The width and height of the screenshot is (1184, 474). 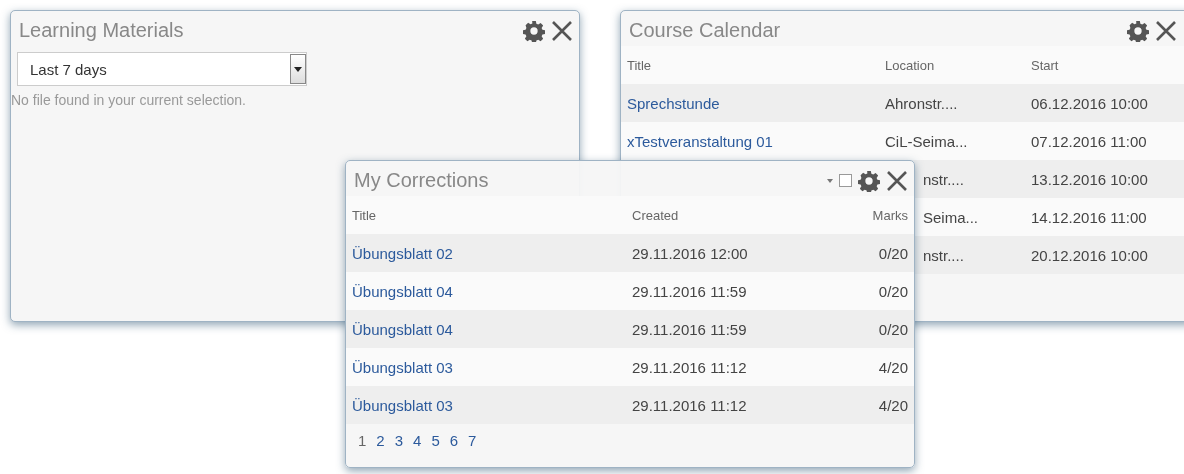 I want to click on page-link: 3, so click(x=399, y=440).